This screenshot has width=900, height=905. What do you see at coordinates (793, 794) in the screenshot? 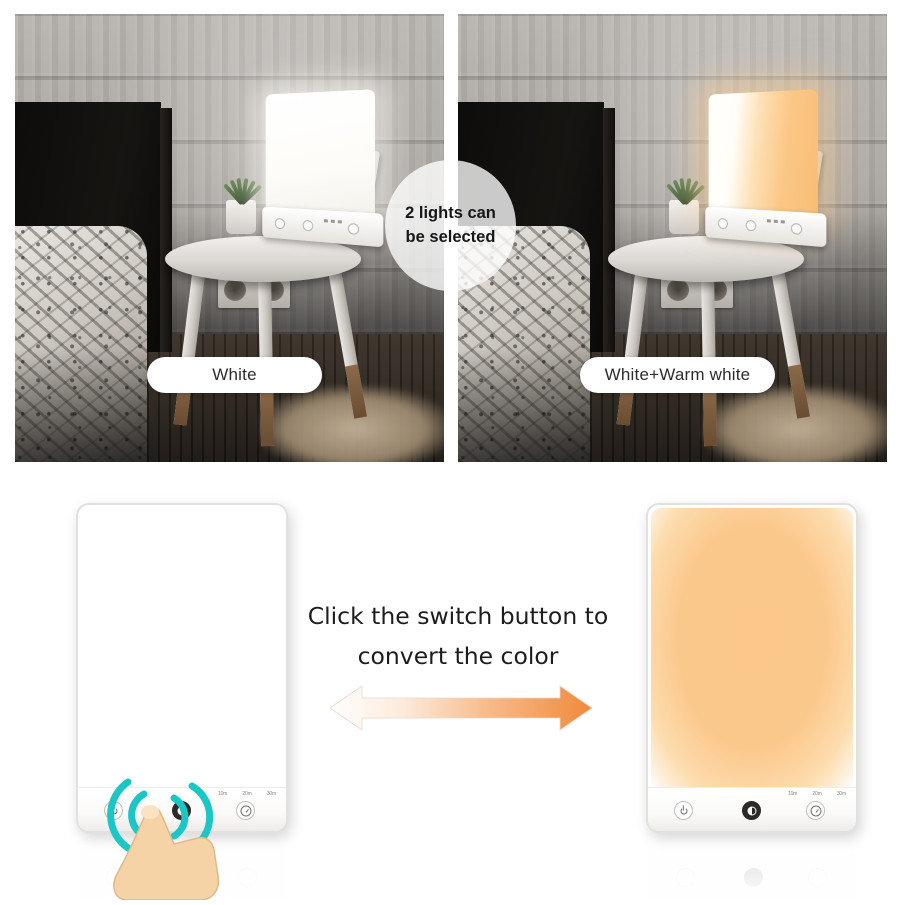
I see `timer-tick: 10m` at bounding box center [793, 794].